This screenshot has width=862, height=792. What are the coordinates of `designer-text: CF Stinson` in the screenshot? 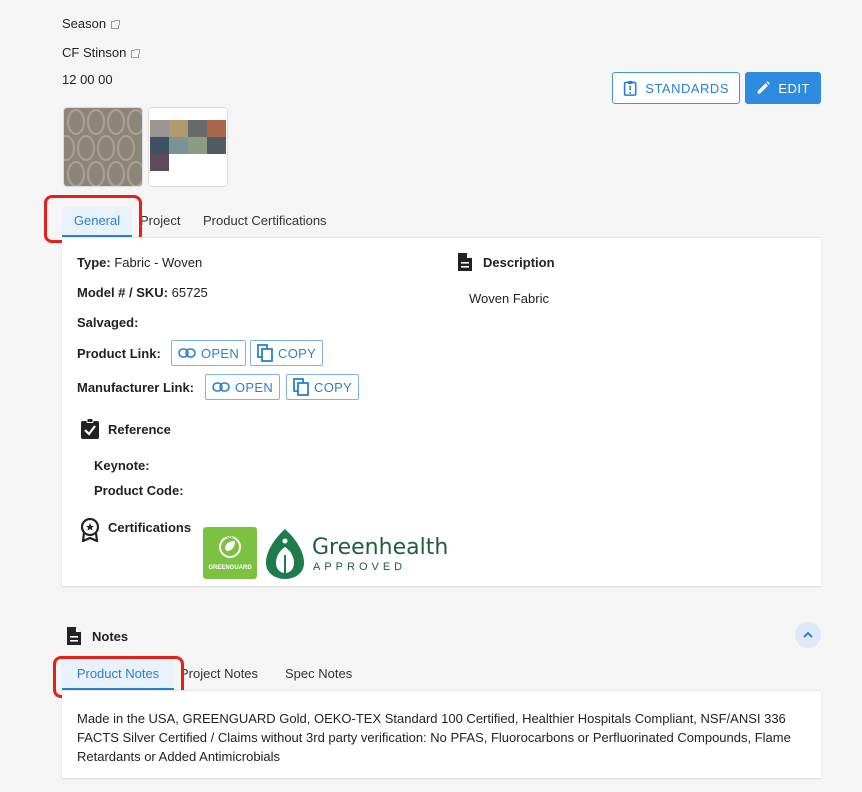 It's located at (94, 52).